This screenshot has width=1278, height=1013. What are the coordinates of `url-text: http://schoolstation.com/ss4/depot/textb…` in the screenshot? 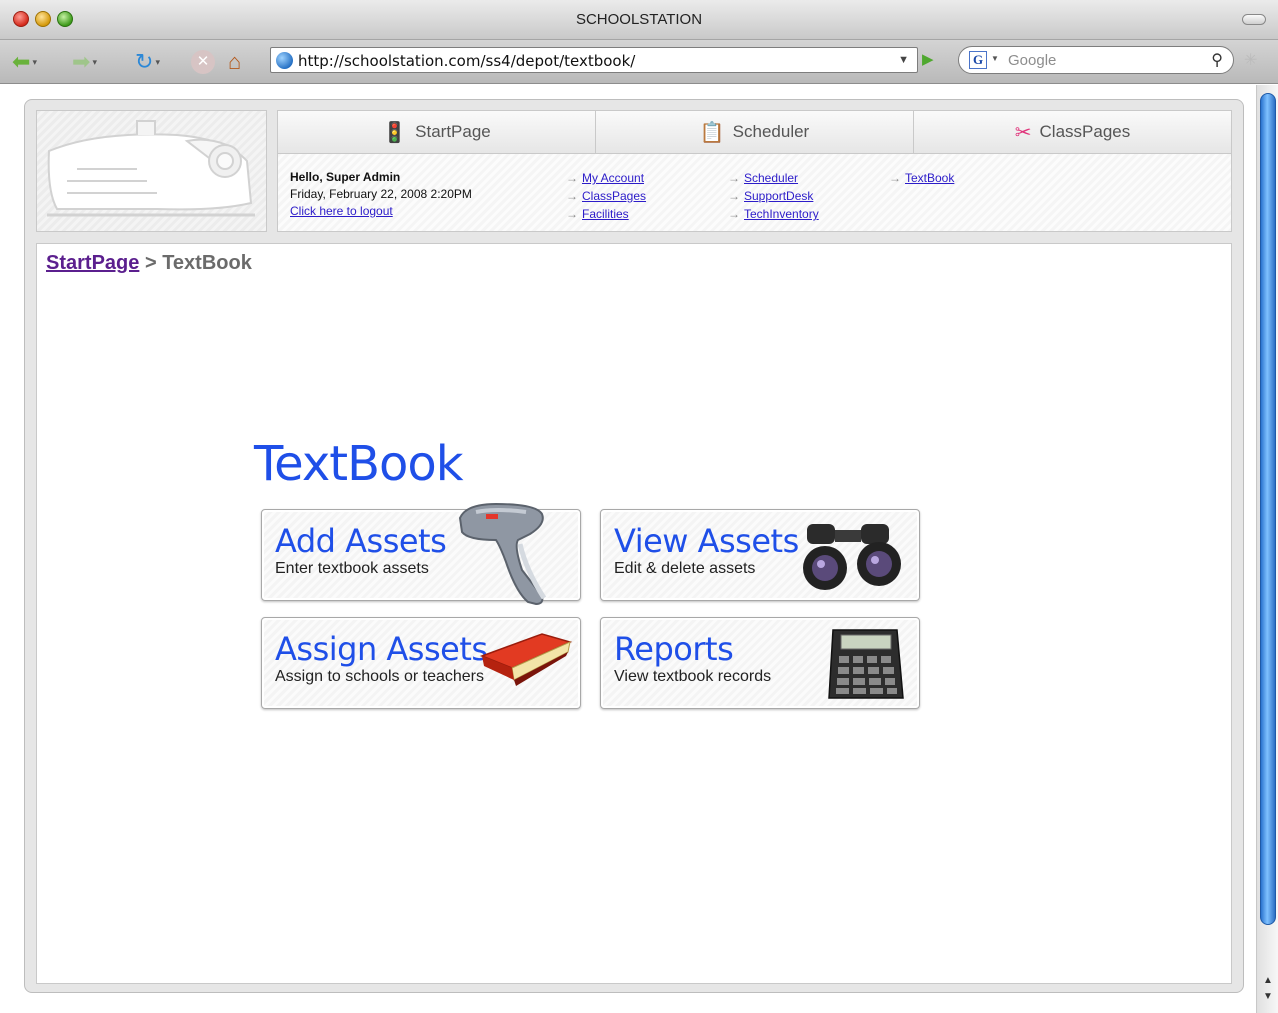 It's located at (467, 61).